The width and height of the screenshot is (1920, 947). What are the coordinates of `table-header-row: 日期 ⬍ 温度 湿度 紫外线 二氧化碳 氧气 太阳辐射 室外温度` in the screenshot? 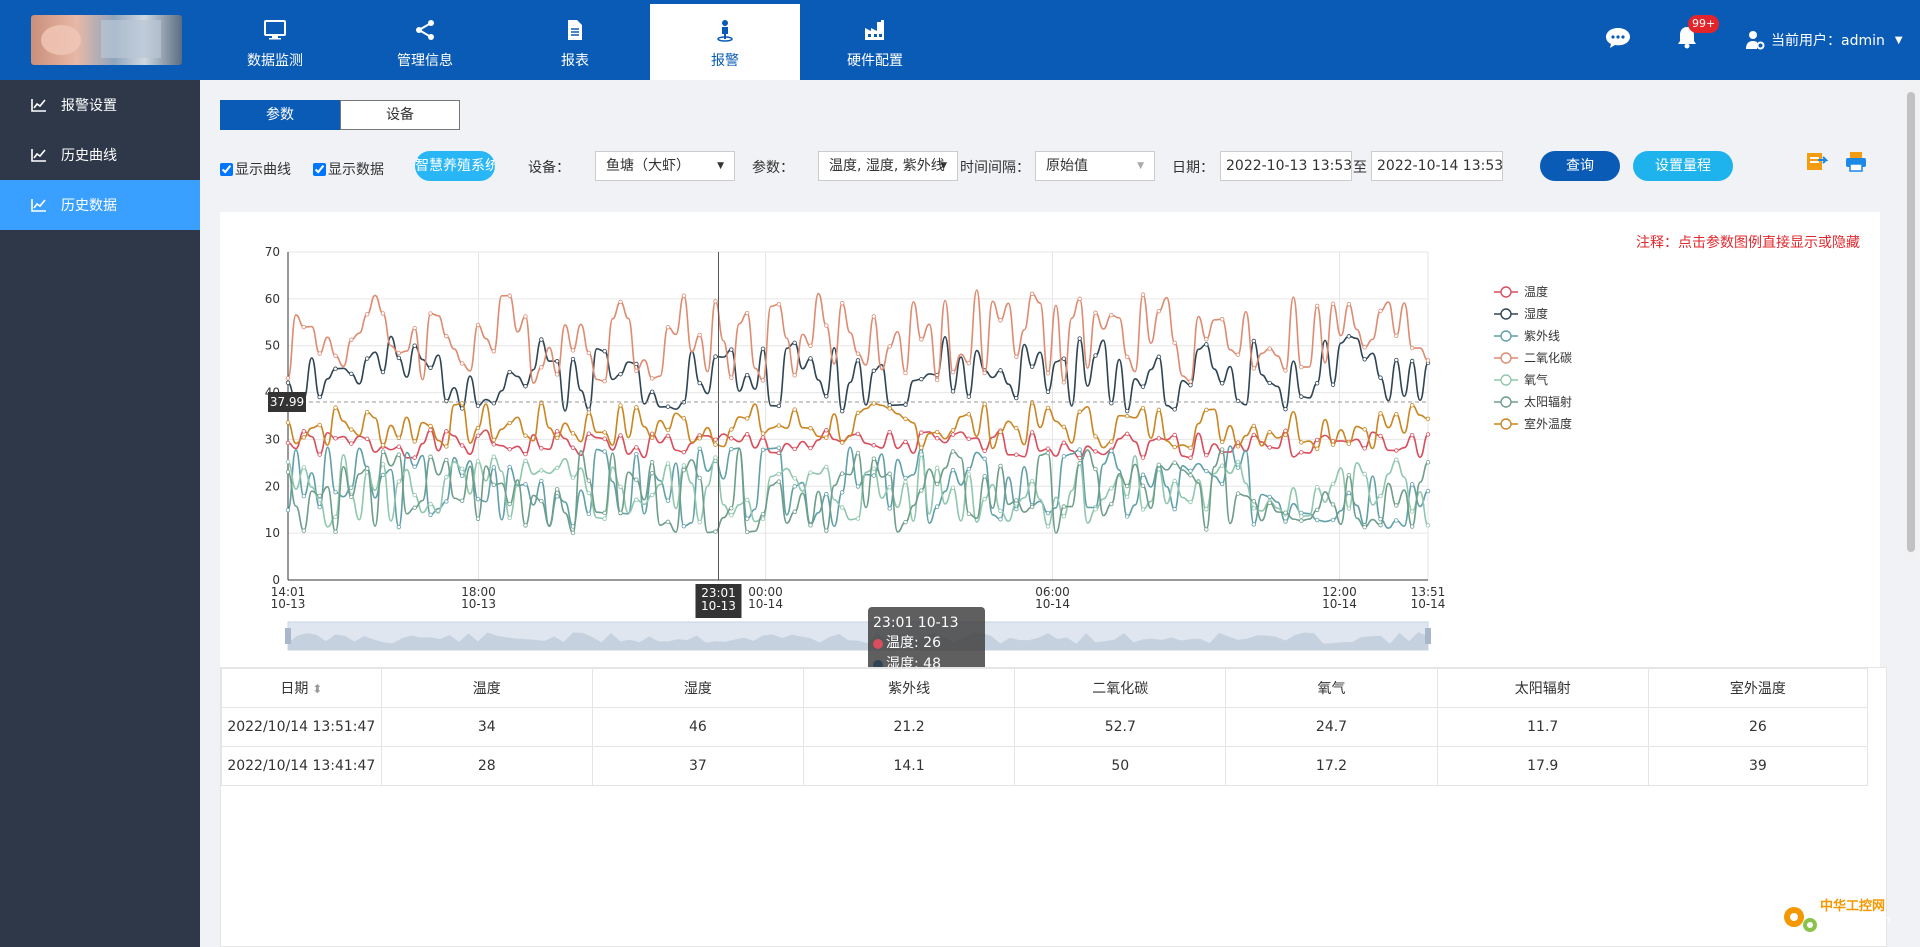 It's located at (1045, 688).